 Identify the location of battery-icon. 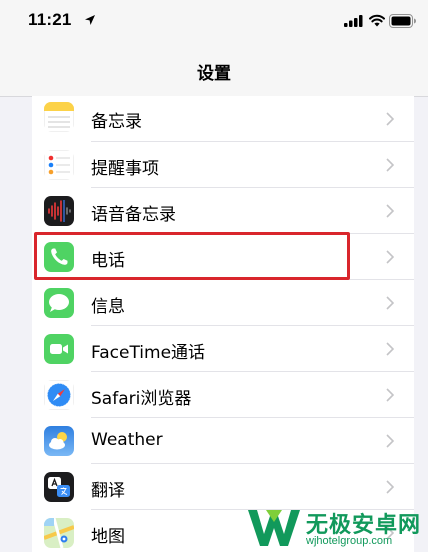
(402, 21).